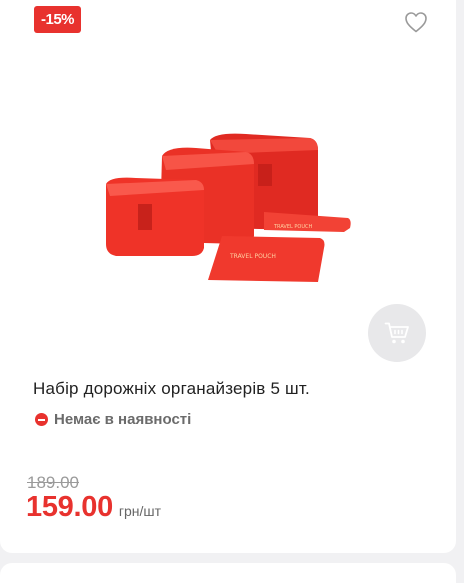  What do you see at coordinates (292, 227) in the screenshot?
I see `pouch-label-small: TRAVEL POUCH` at bounding box center [292, 227].